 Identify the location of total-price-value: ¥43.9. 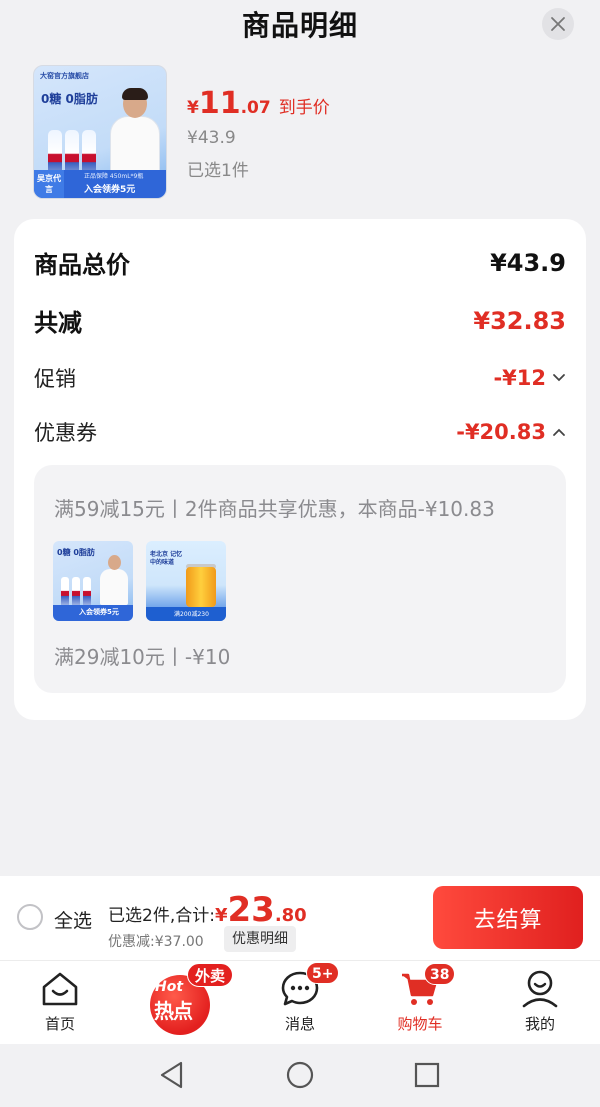
(528, 262).